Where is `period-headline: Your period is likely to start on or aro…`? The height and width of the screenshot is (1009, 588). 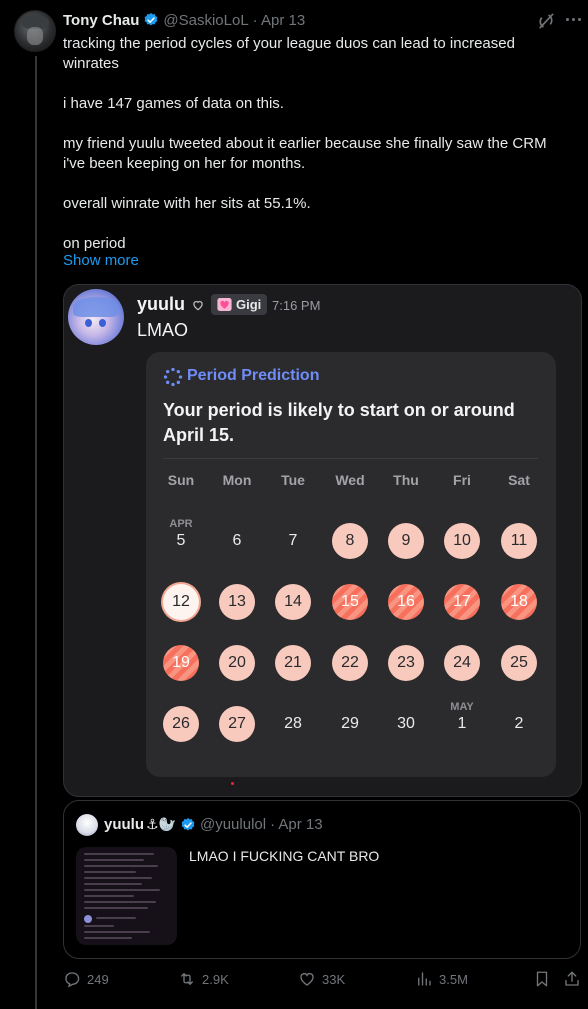 period-headline: Your period is likely to start on or aro… is located at coordinates (339, 422).